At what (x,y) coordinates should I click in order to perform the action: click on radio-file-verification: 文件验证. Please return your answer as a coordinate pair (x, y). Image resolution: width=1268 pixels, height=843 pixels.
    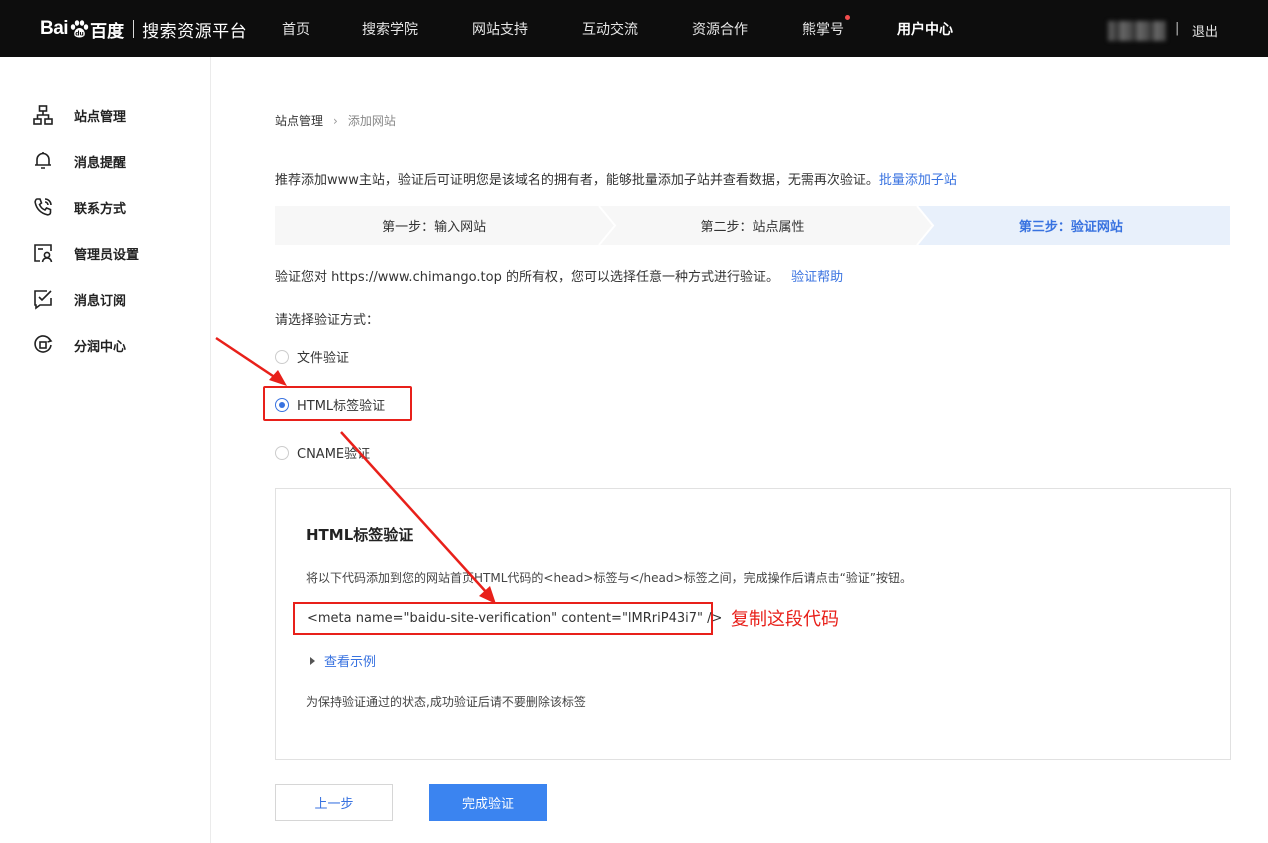
    Looking at the image, I should click on (312, 356).